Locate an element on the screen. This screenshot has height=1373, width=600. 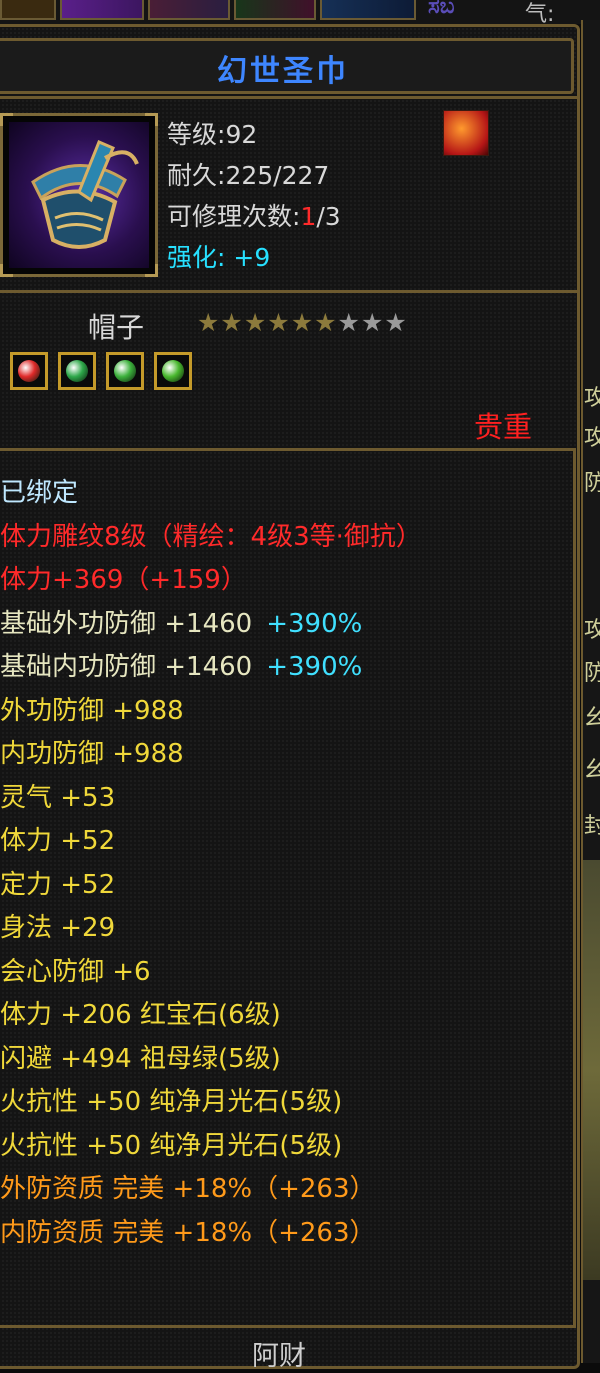
stat-line: 基础内功防御 +1460 +390% is located at coordinates (181, 667).